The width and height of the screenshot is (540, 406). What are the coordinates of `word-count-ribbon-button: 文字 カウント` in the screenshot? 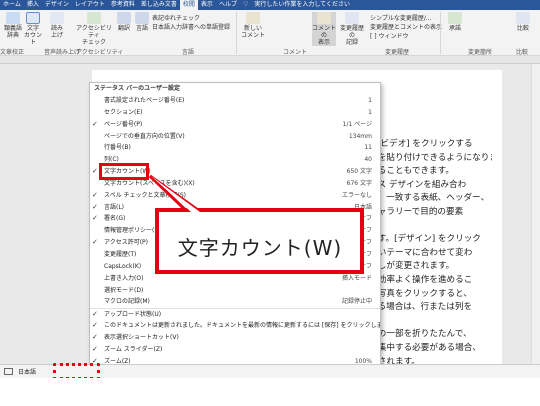 It's located at (33, 29).